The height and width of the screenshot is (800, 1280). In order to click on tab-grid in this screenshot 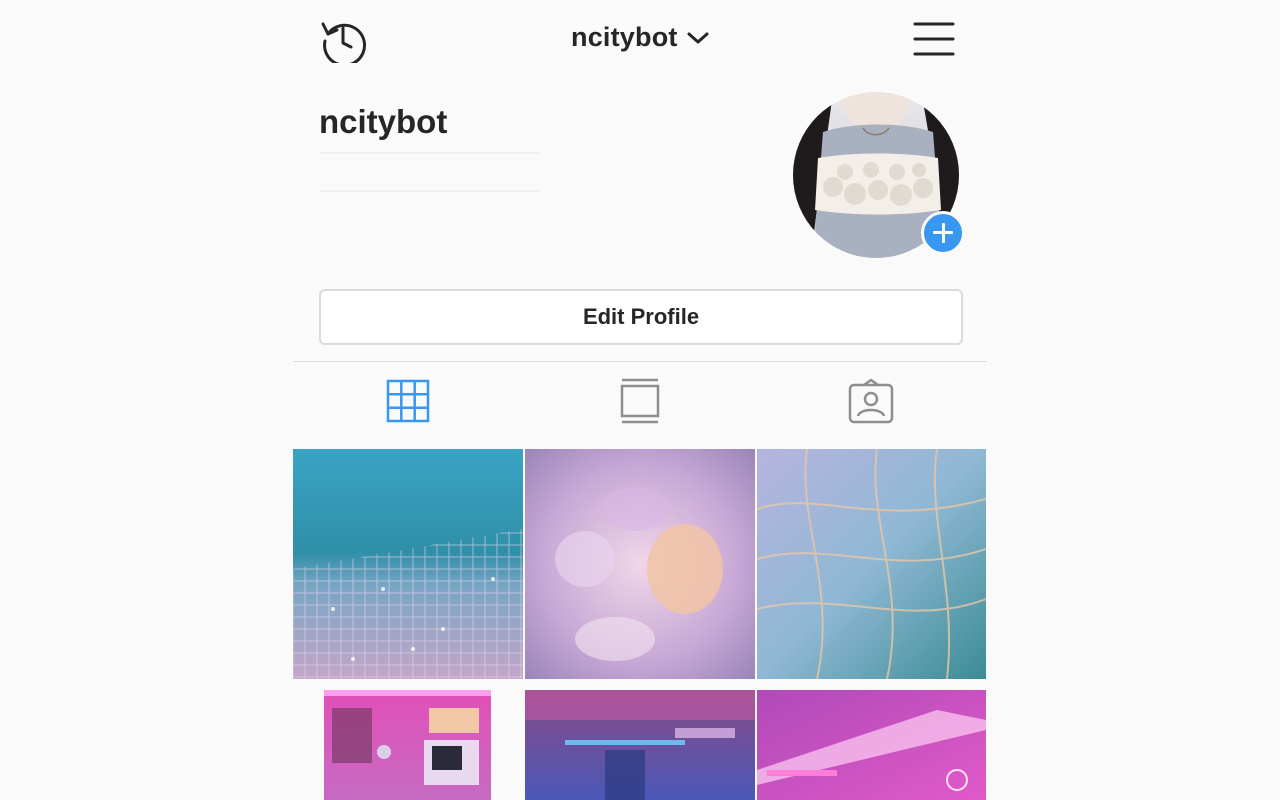, I will do `click(409, 401)`.